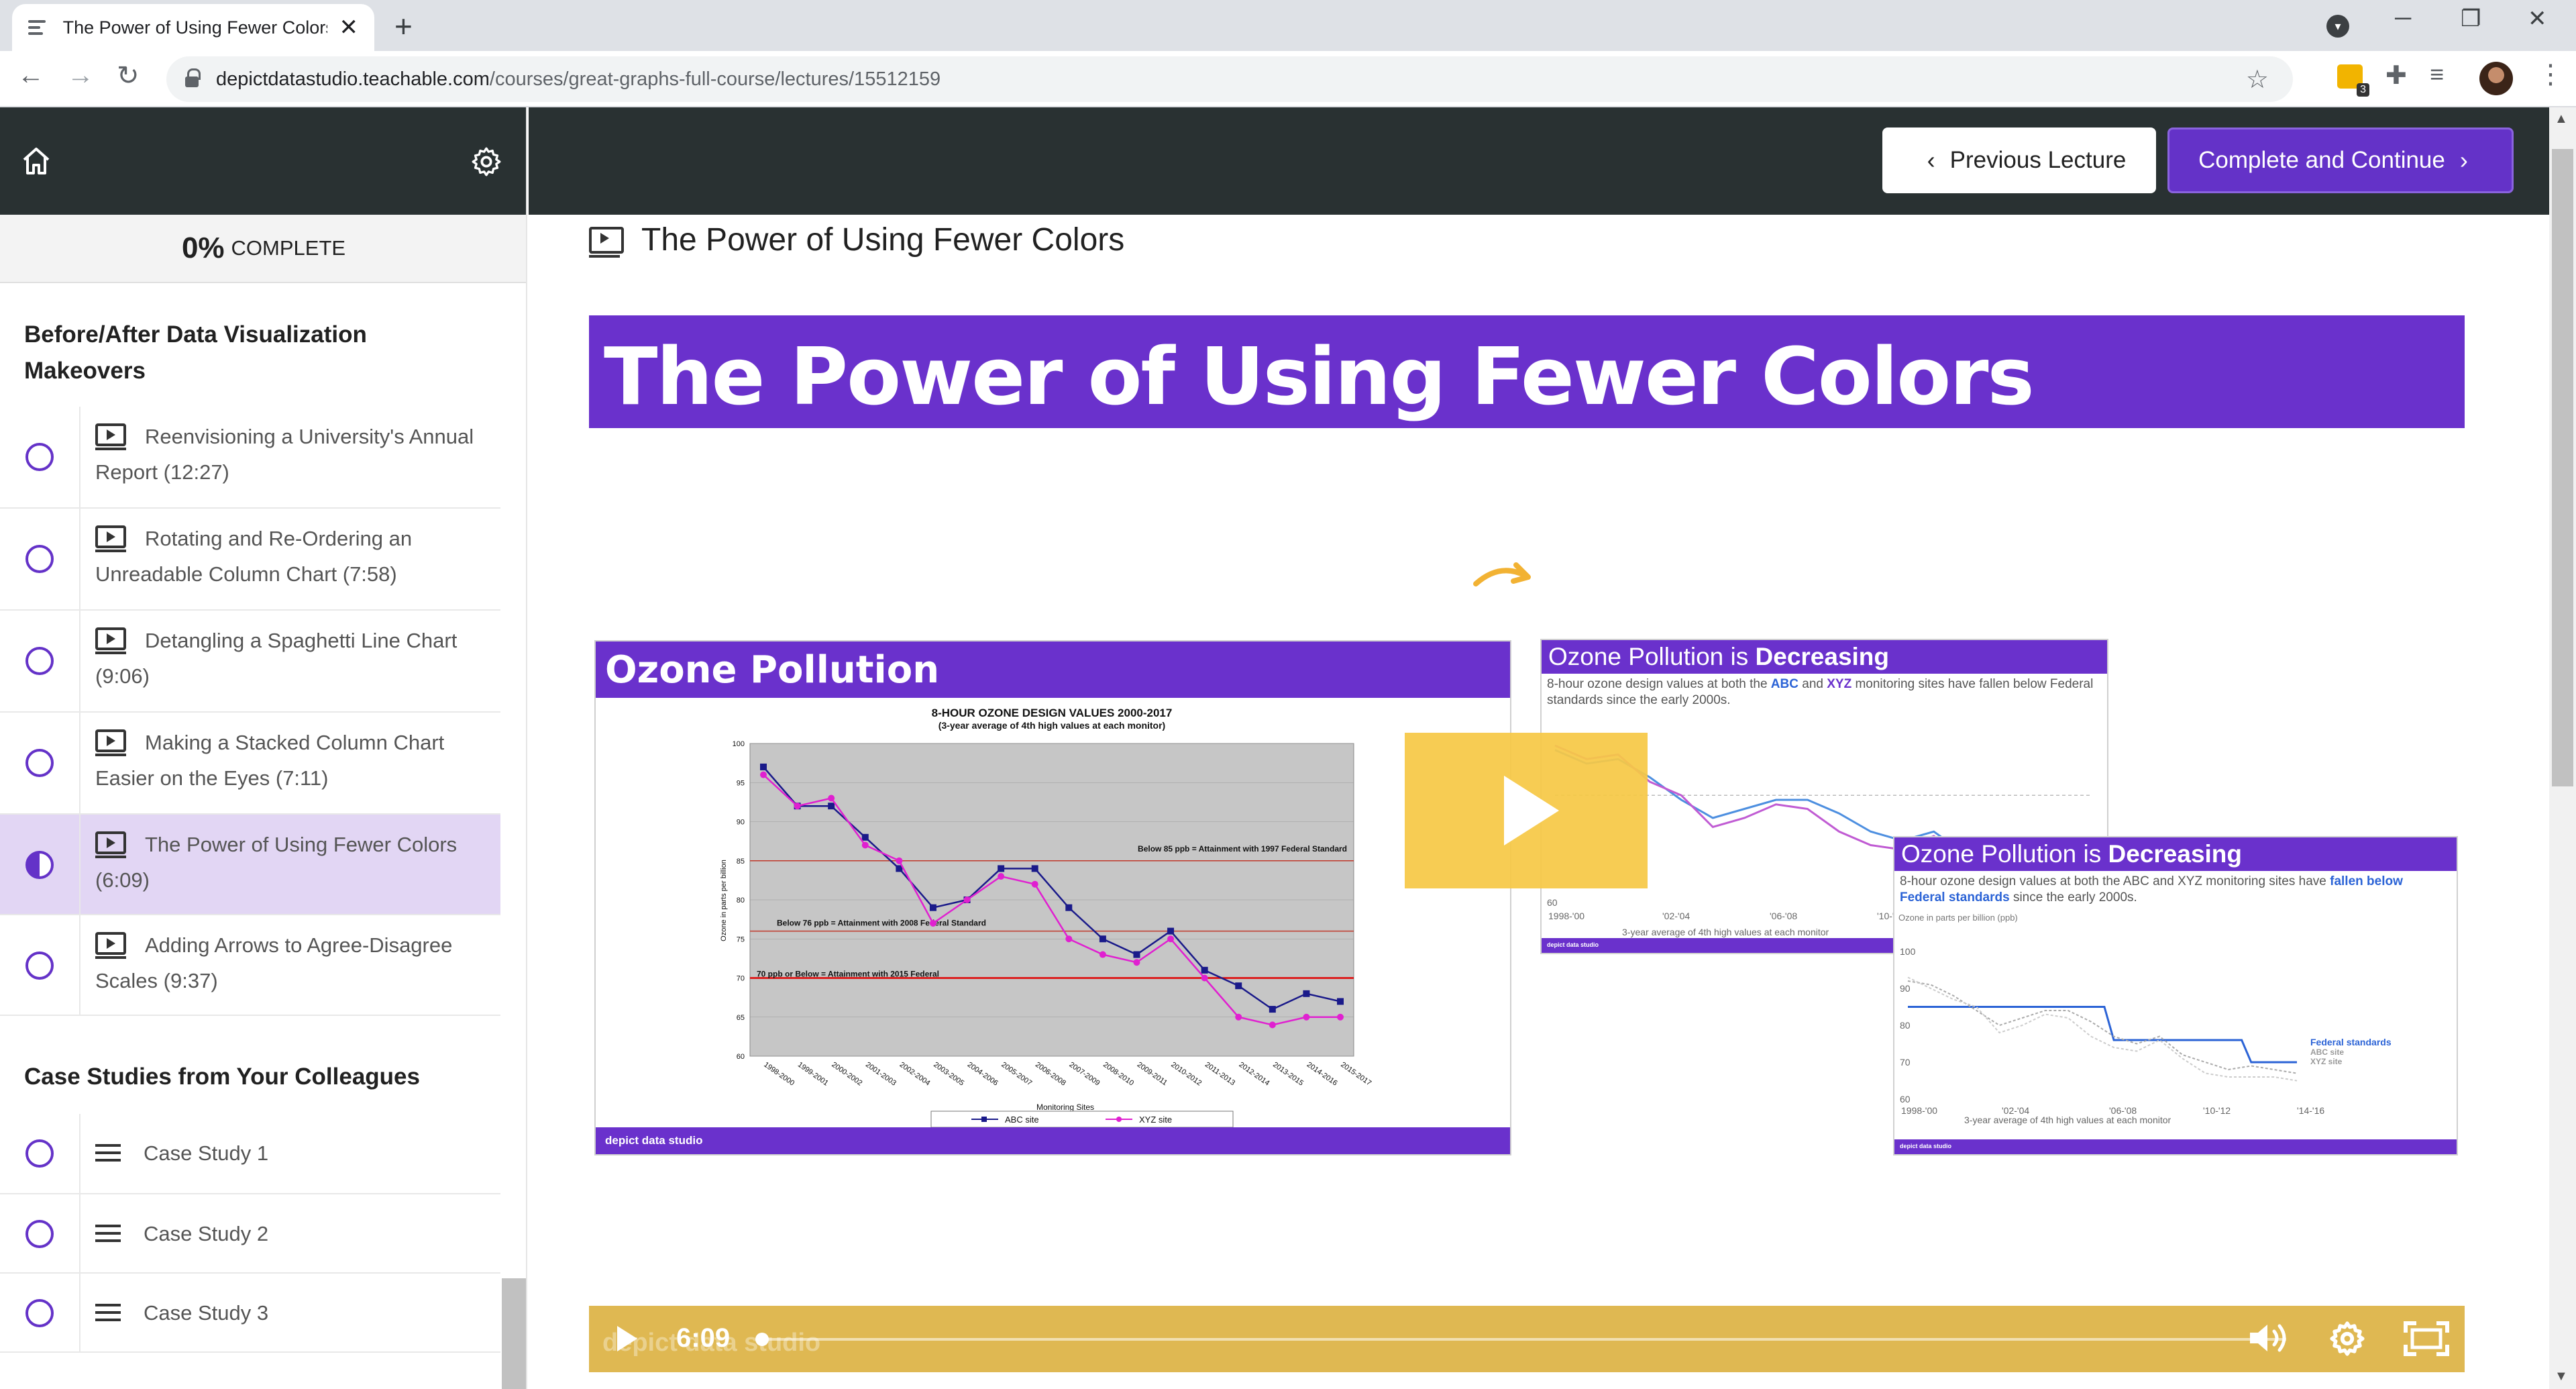 Image resolution: width=2576 pixels, height=1389 pixels. Describe the element at coordinates (741, 783) in the screenshot. I see `y-tick-label: 95` at that location.